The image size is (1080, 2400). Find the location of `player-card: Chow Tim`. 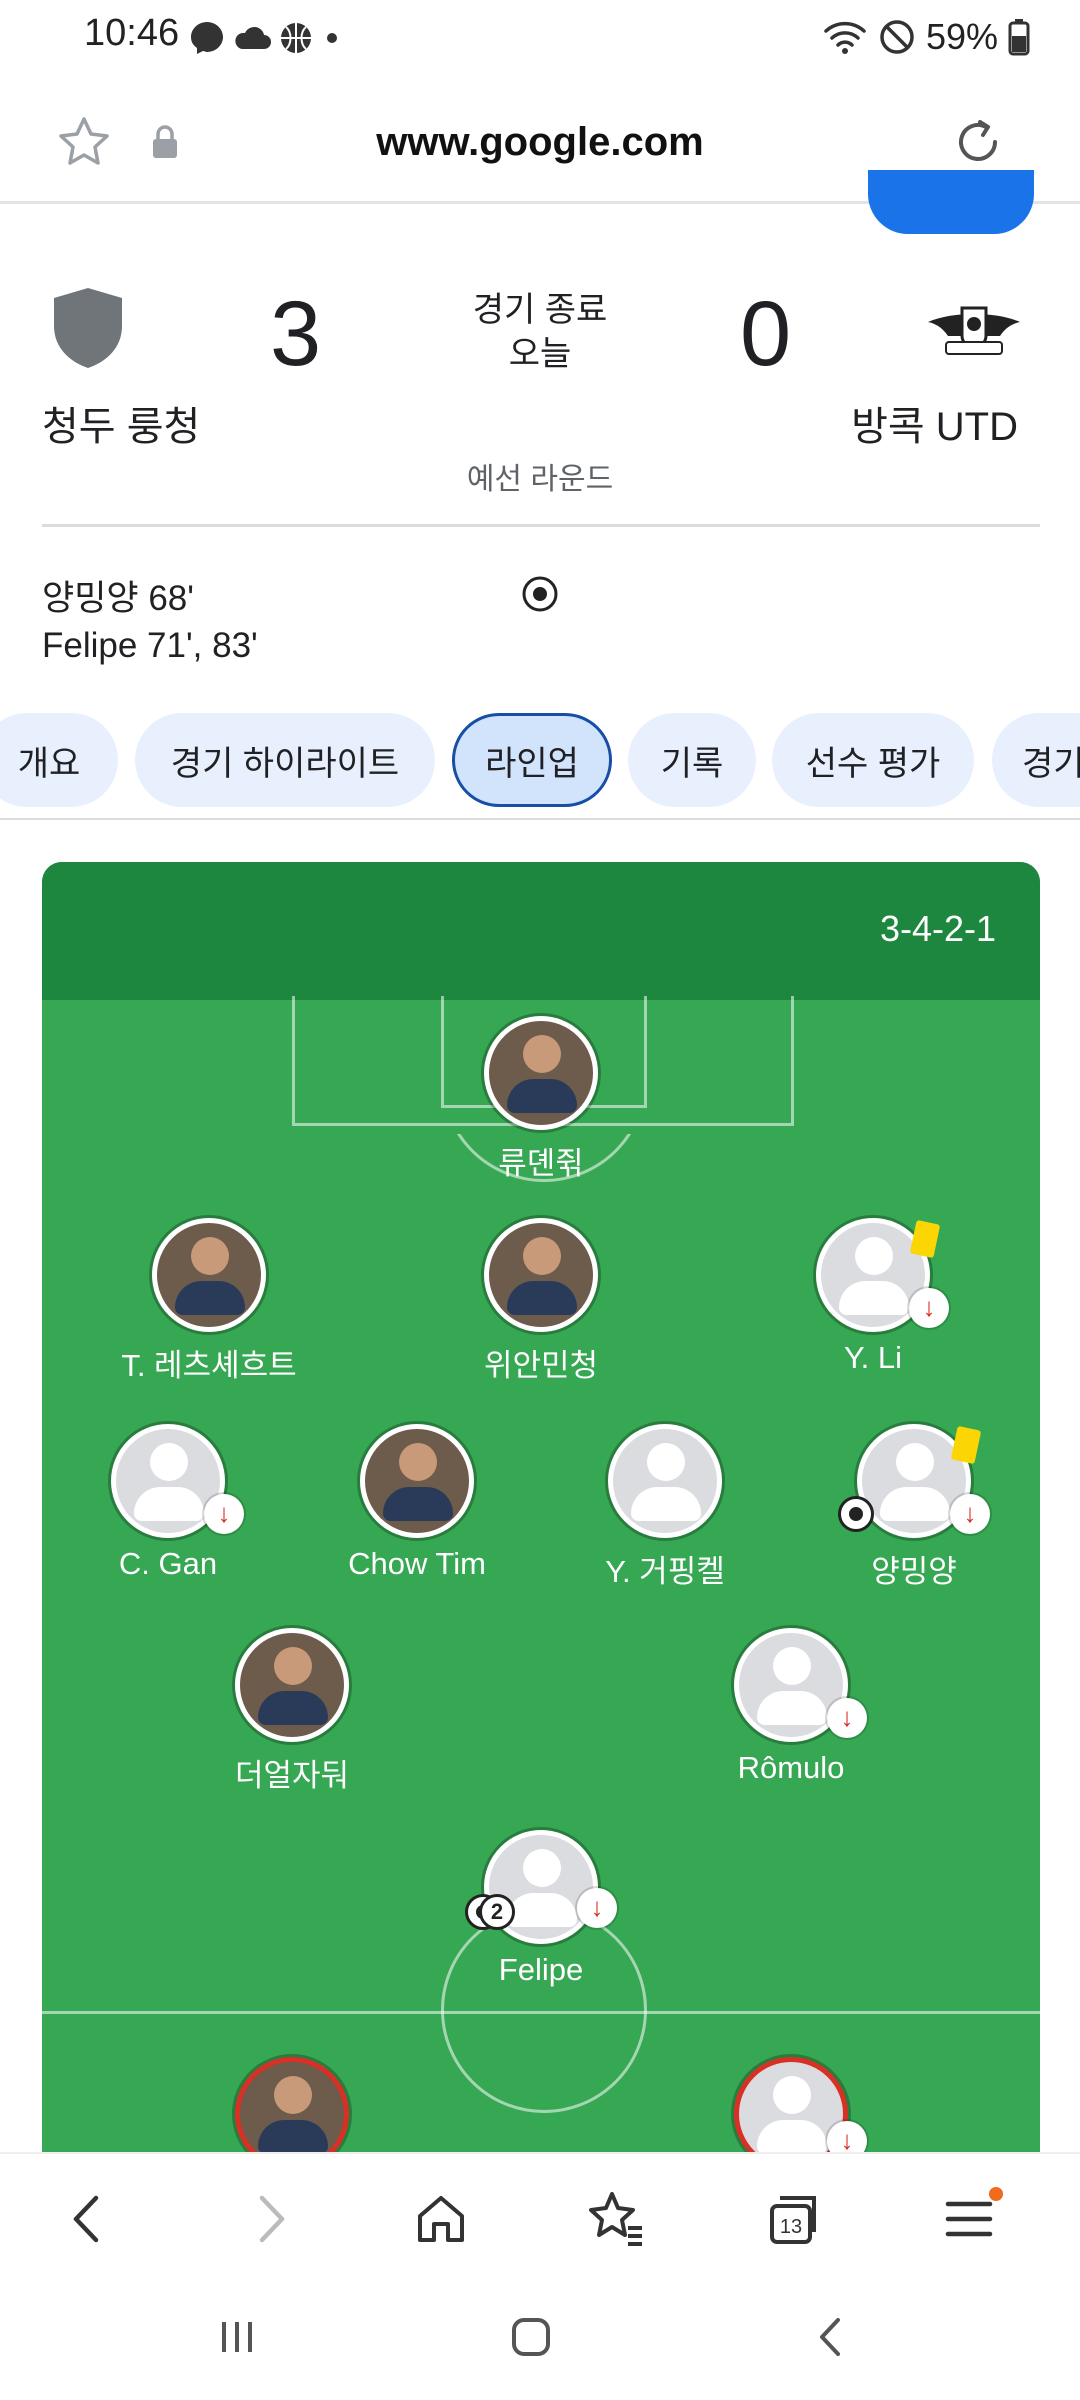

player-card: Chow Tim is located at coordinates (417, 1503).